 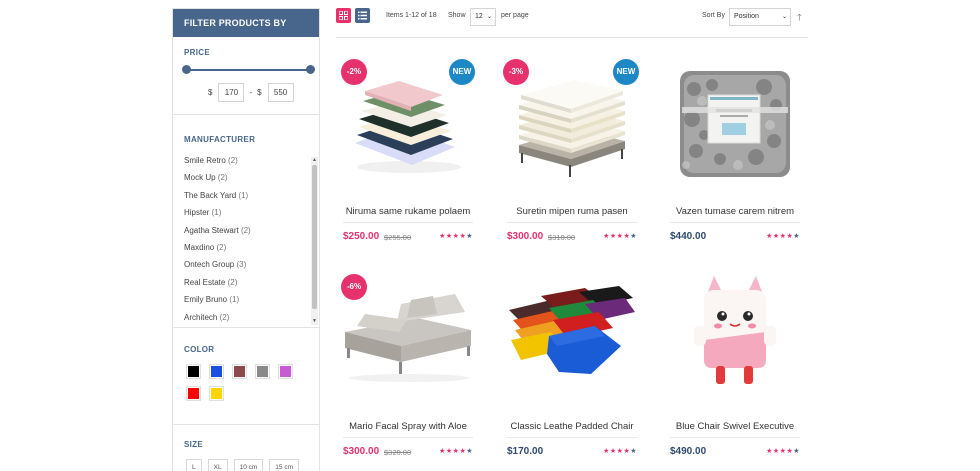 I want to click on price-slider-min-handle, so click(x=186, y=69).